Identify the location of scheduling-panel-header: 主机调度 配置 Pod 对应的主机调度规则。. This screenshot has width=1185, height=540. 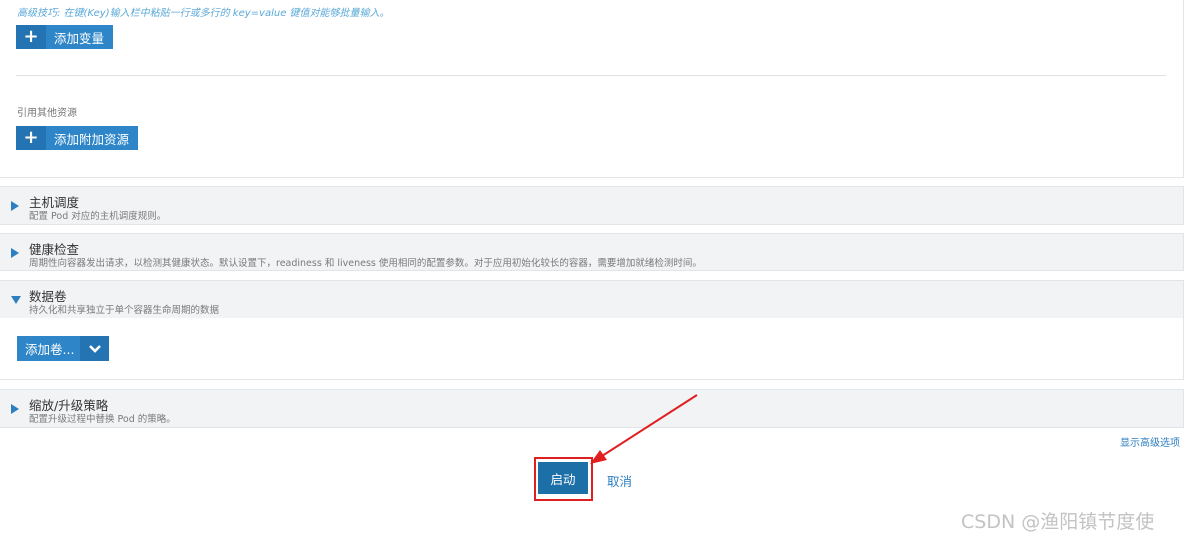
(592, 205).